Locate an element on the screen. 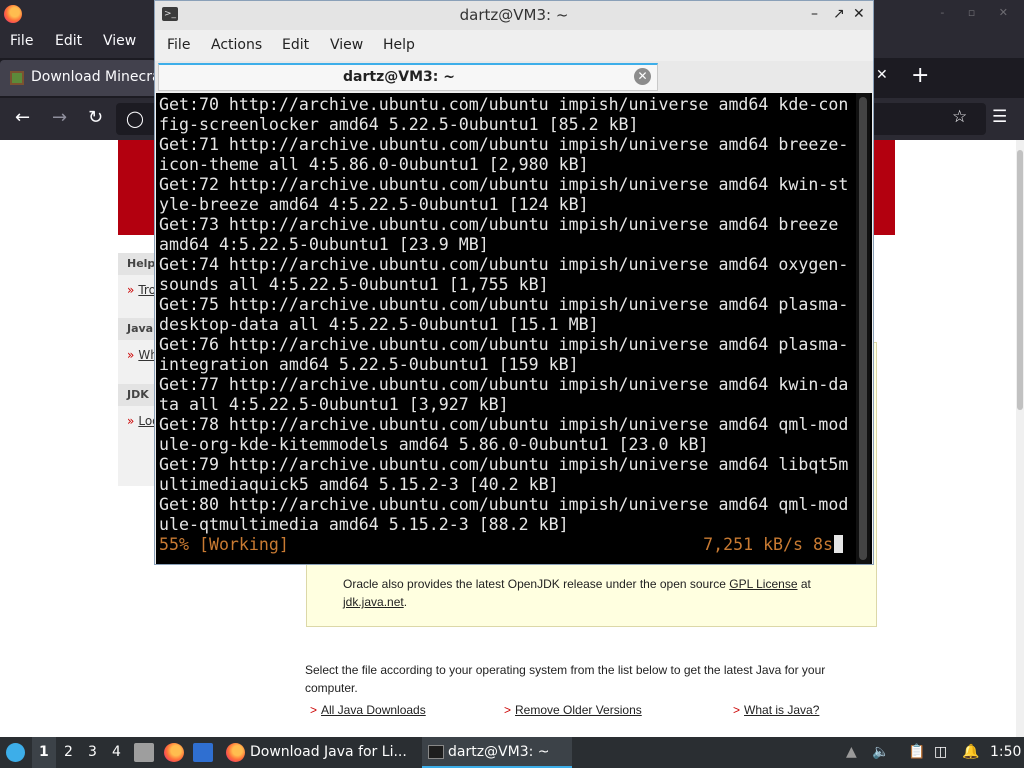 Image resolution: width=1024 pixels, height=768 pixels. workspace-3: 3 is located at coordinates (92, 752).